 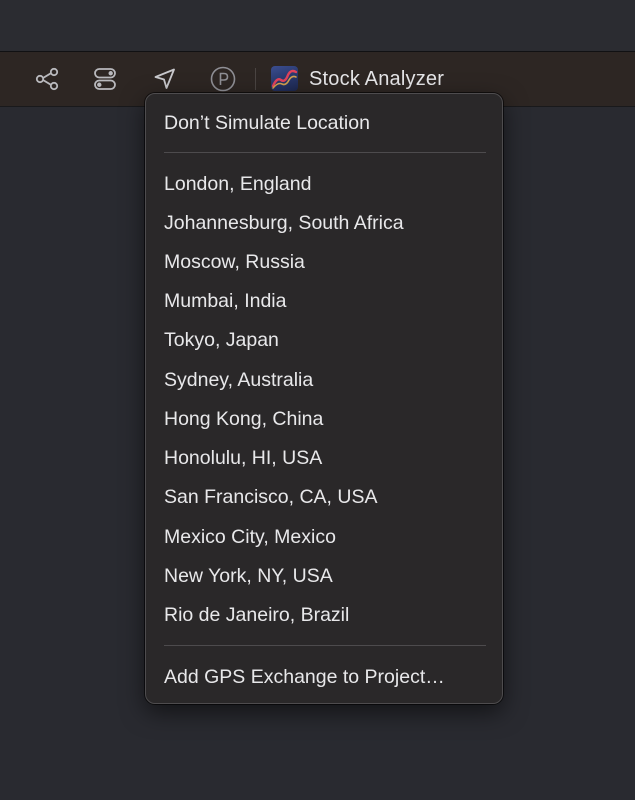 I want to click on menu-item-dont-simulate: Don’t Simulate Location, so click(x=324, y=123).